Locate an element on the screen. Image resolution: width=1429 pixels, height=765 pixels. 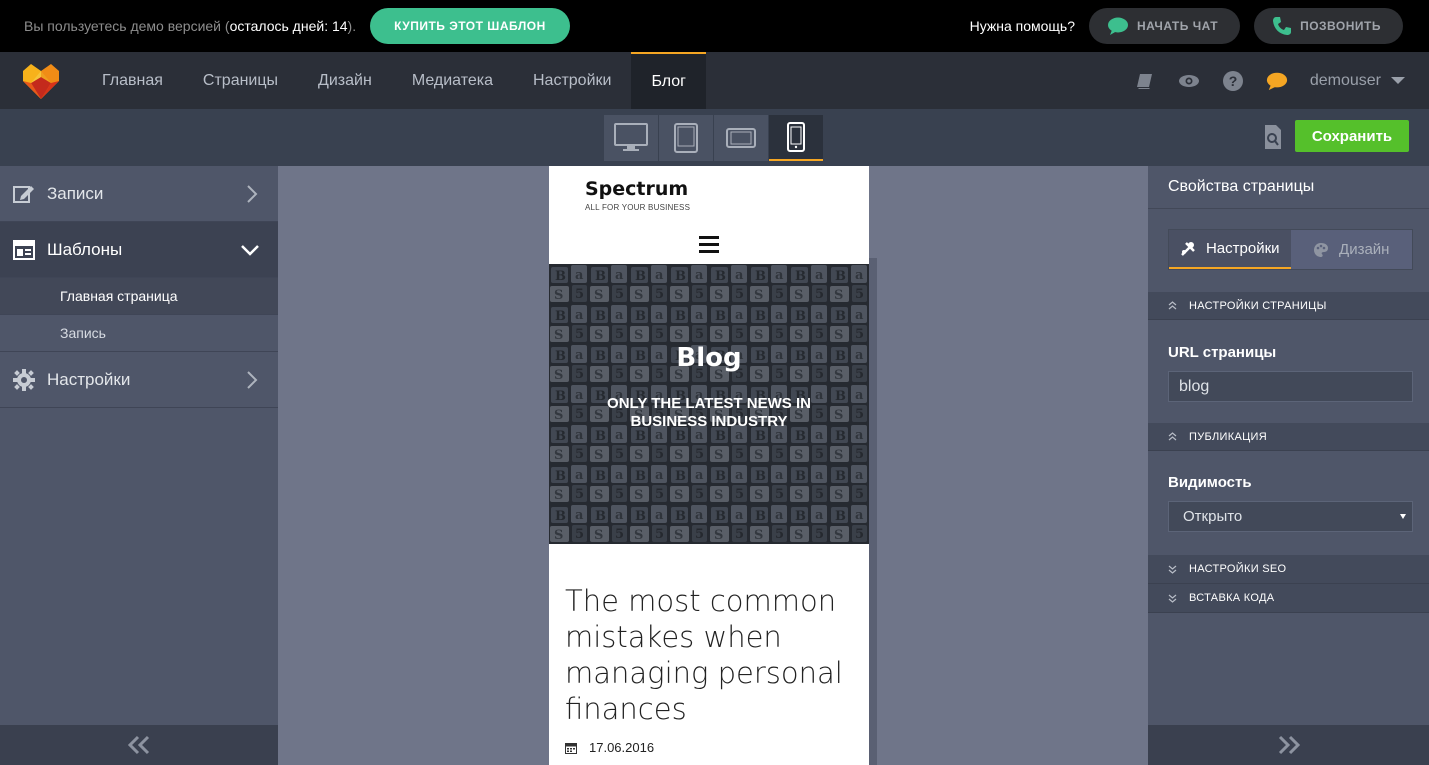
calendar-icon is located at coordinates (571, 748).